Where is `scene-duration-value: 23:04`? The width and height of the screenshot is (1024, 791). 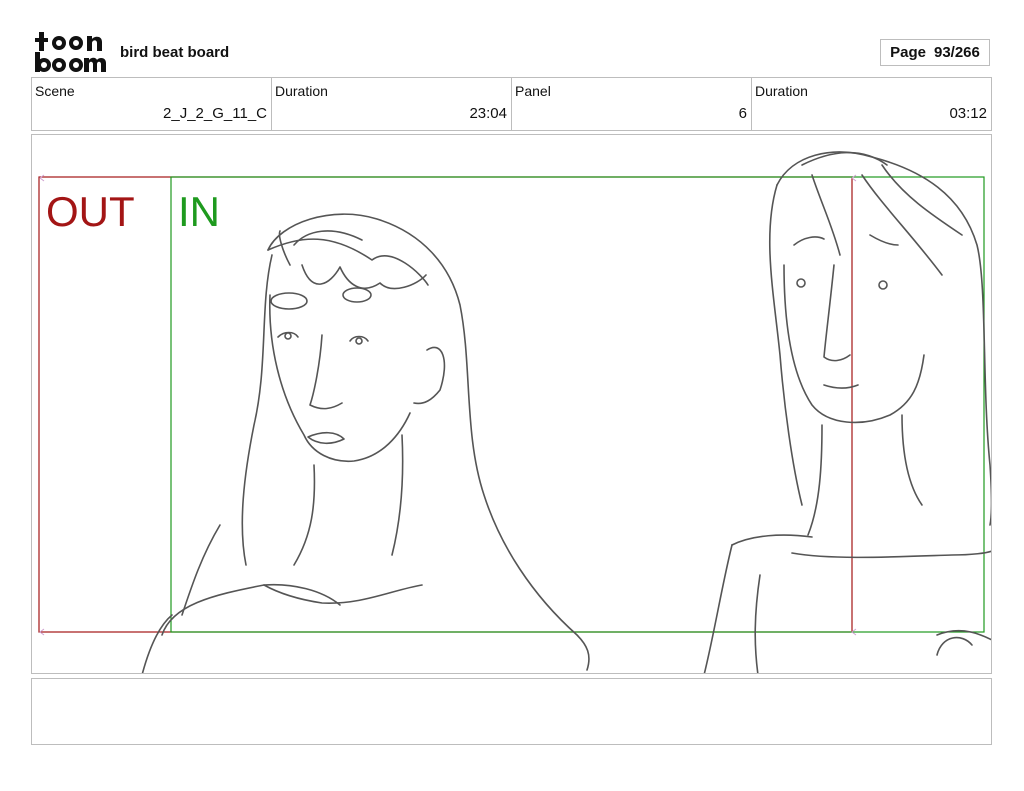 scene-duration-value: 23:04 is located at coordinates (488, 113).